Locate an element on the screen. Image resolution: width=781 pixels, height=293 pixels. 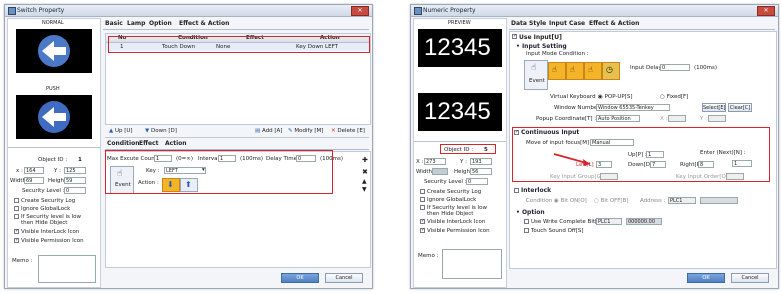
subtab-effect: Effect is located at coordinates (148, 143).